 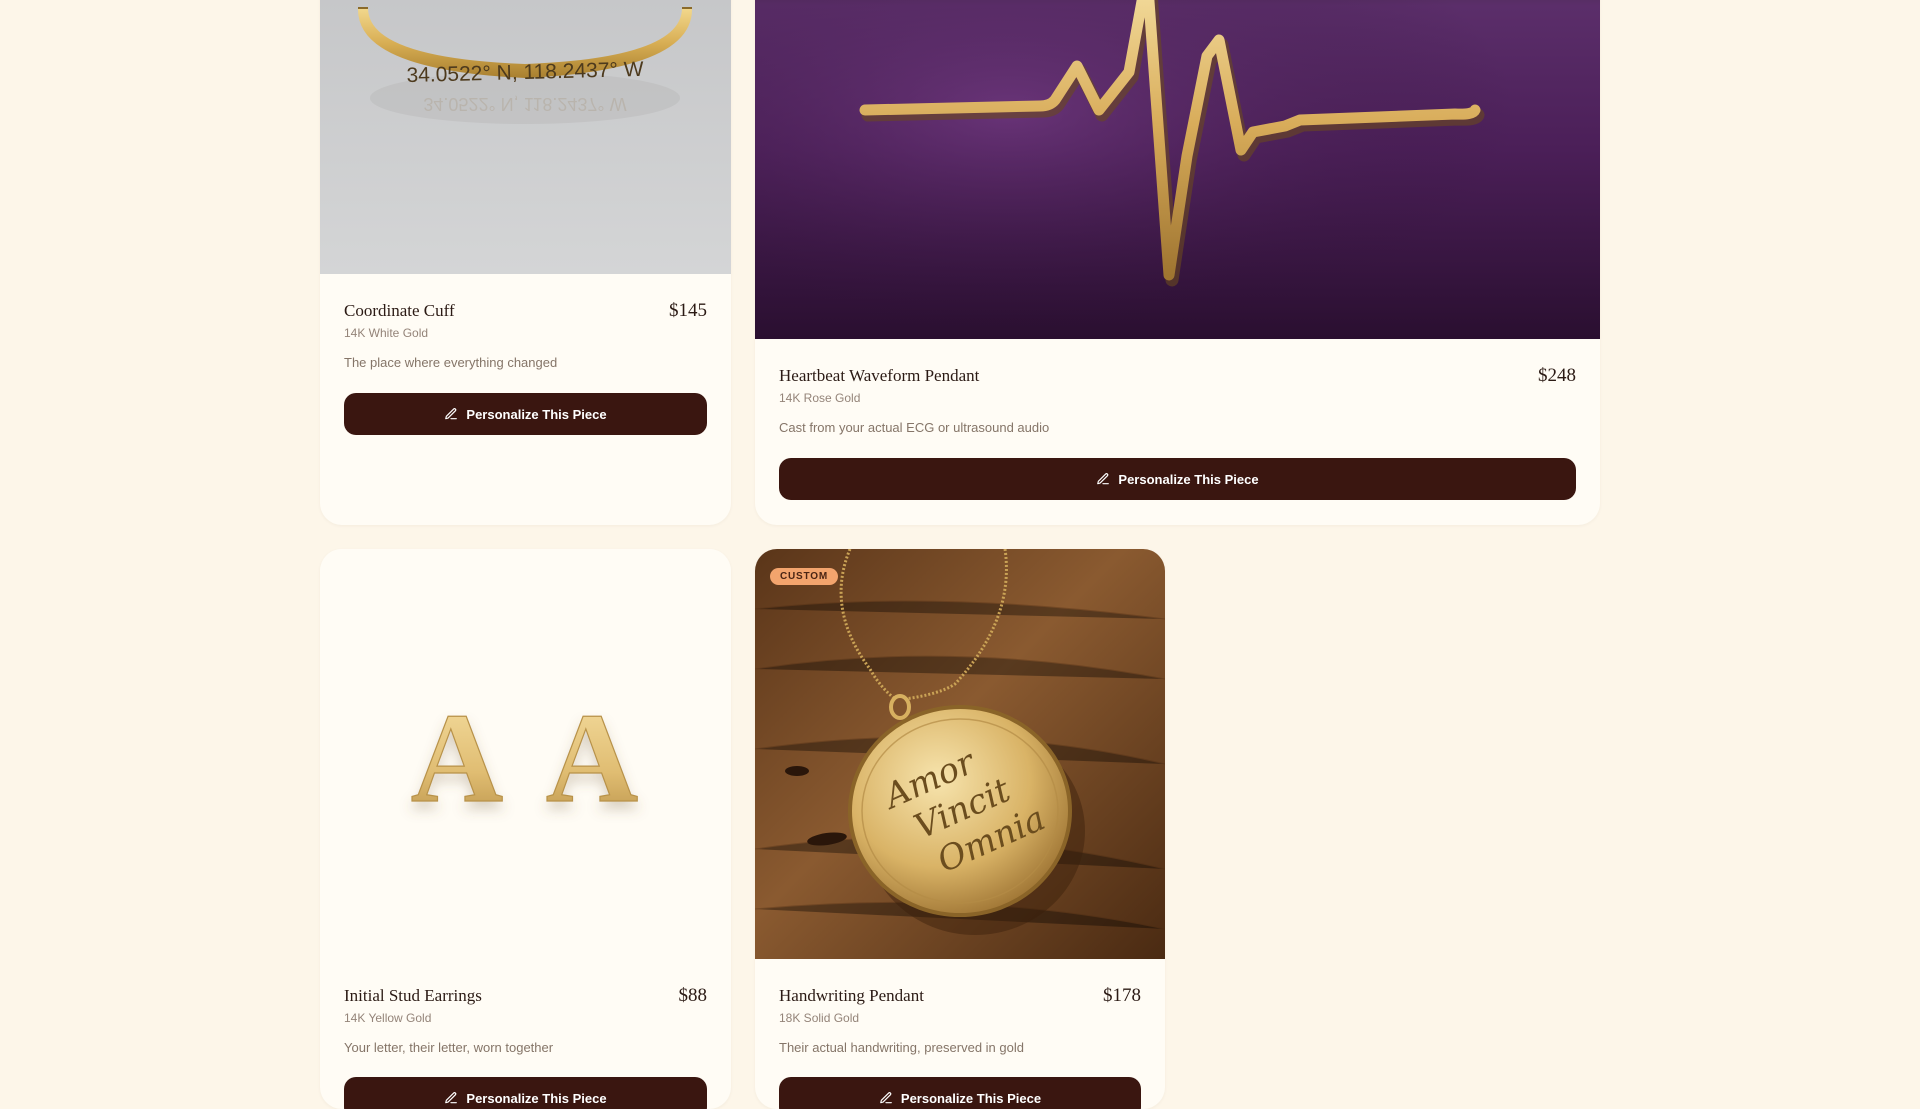 I want to click on product-image-handwriting-pendant: Amor Vincit Omnia CUSTOM, so click(x=960, y=754).